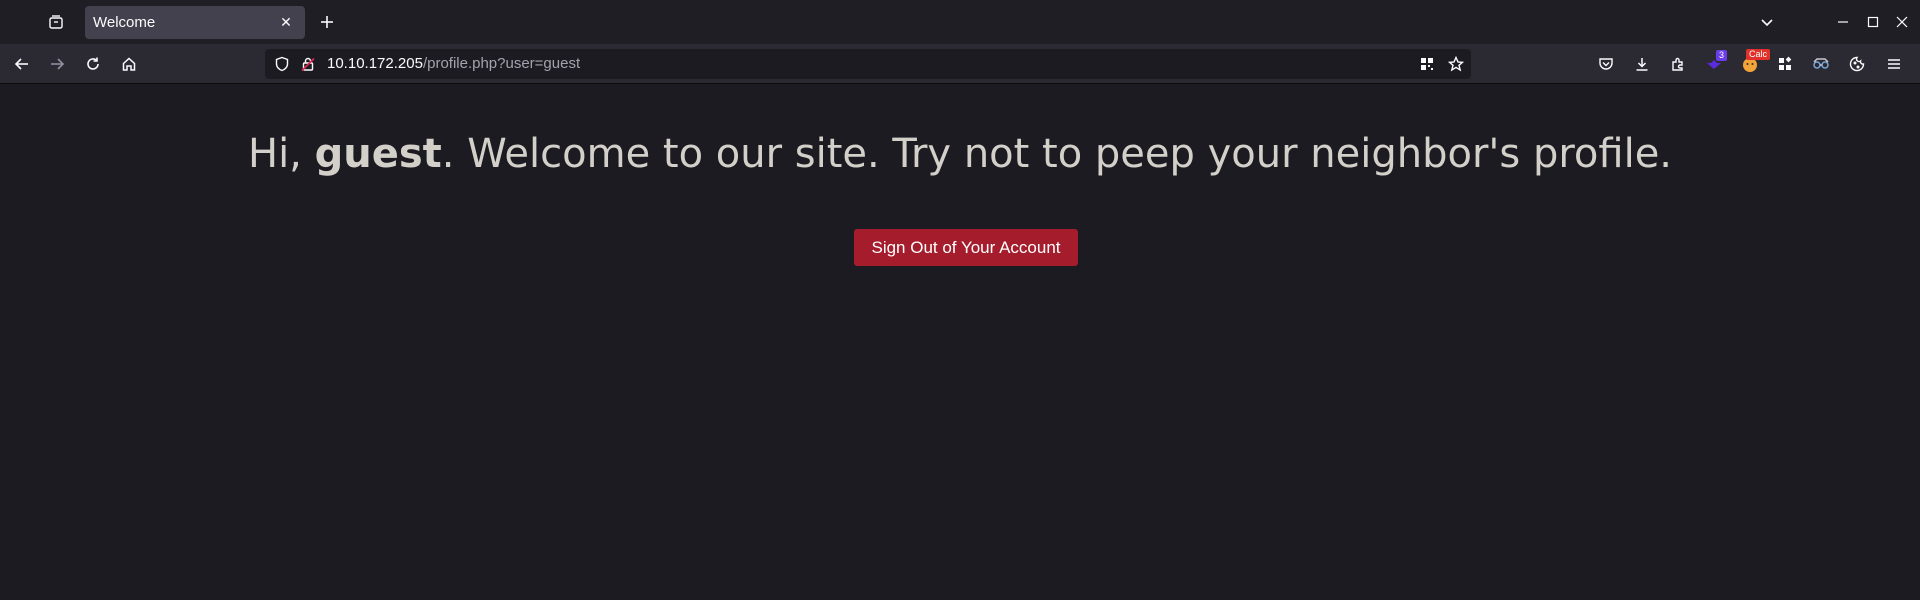  Describe the element at coordinates (1894, 64) in the screenshot. I see `hamburger-menu-icon` at that location.